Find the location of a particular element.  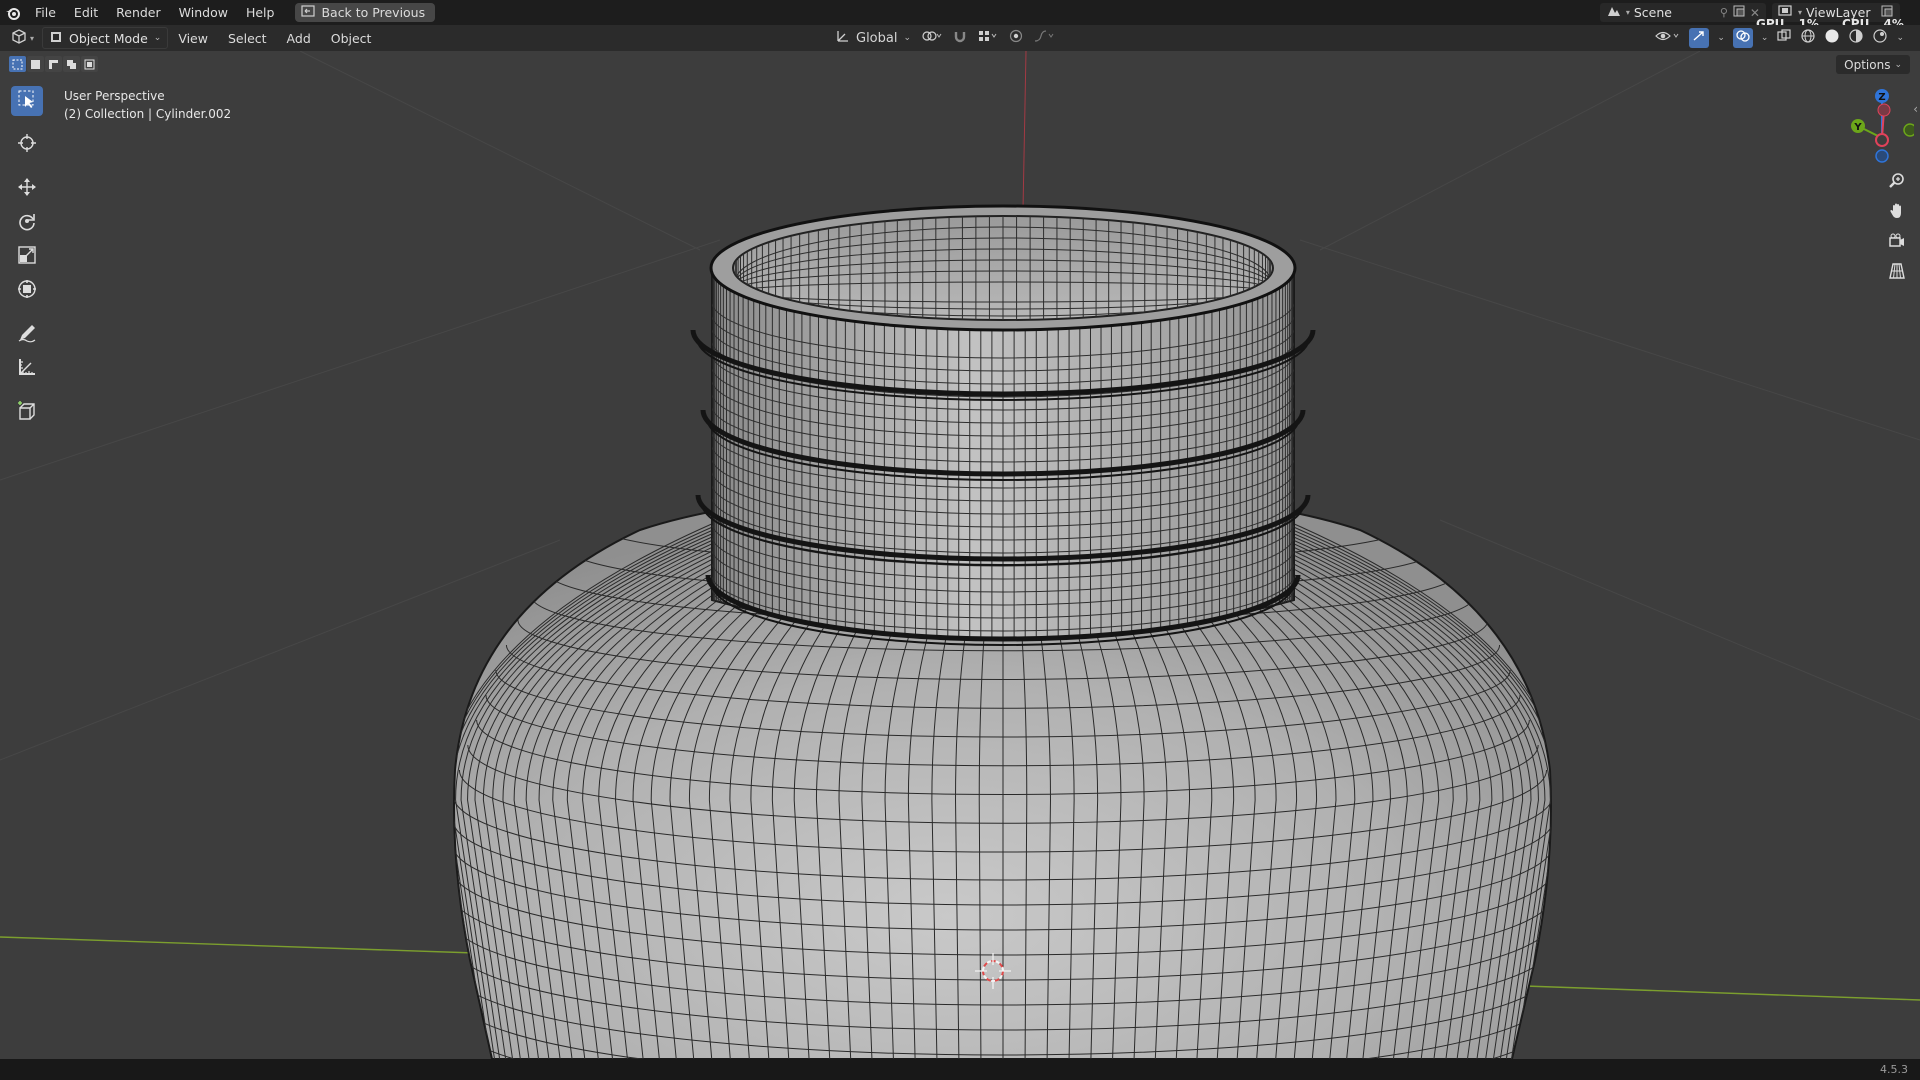

viewport-display-tools: ⌄ ⌄ ⌄ is located at coordinates (1779, 38).